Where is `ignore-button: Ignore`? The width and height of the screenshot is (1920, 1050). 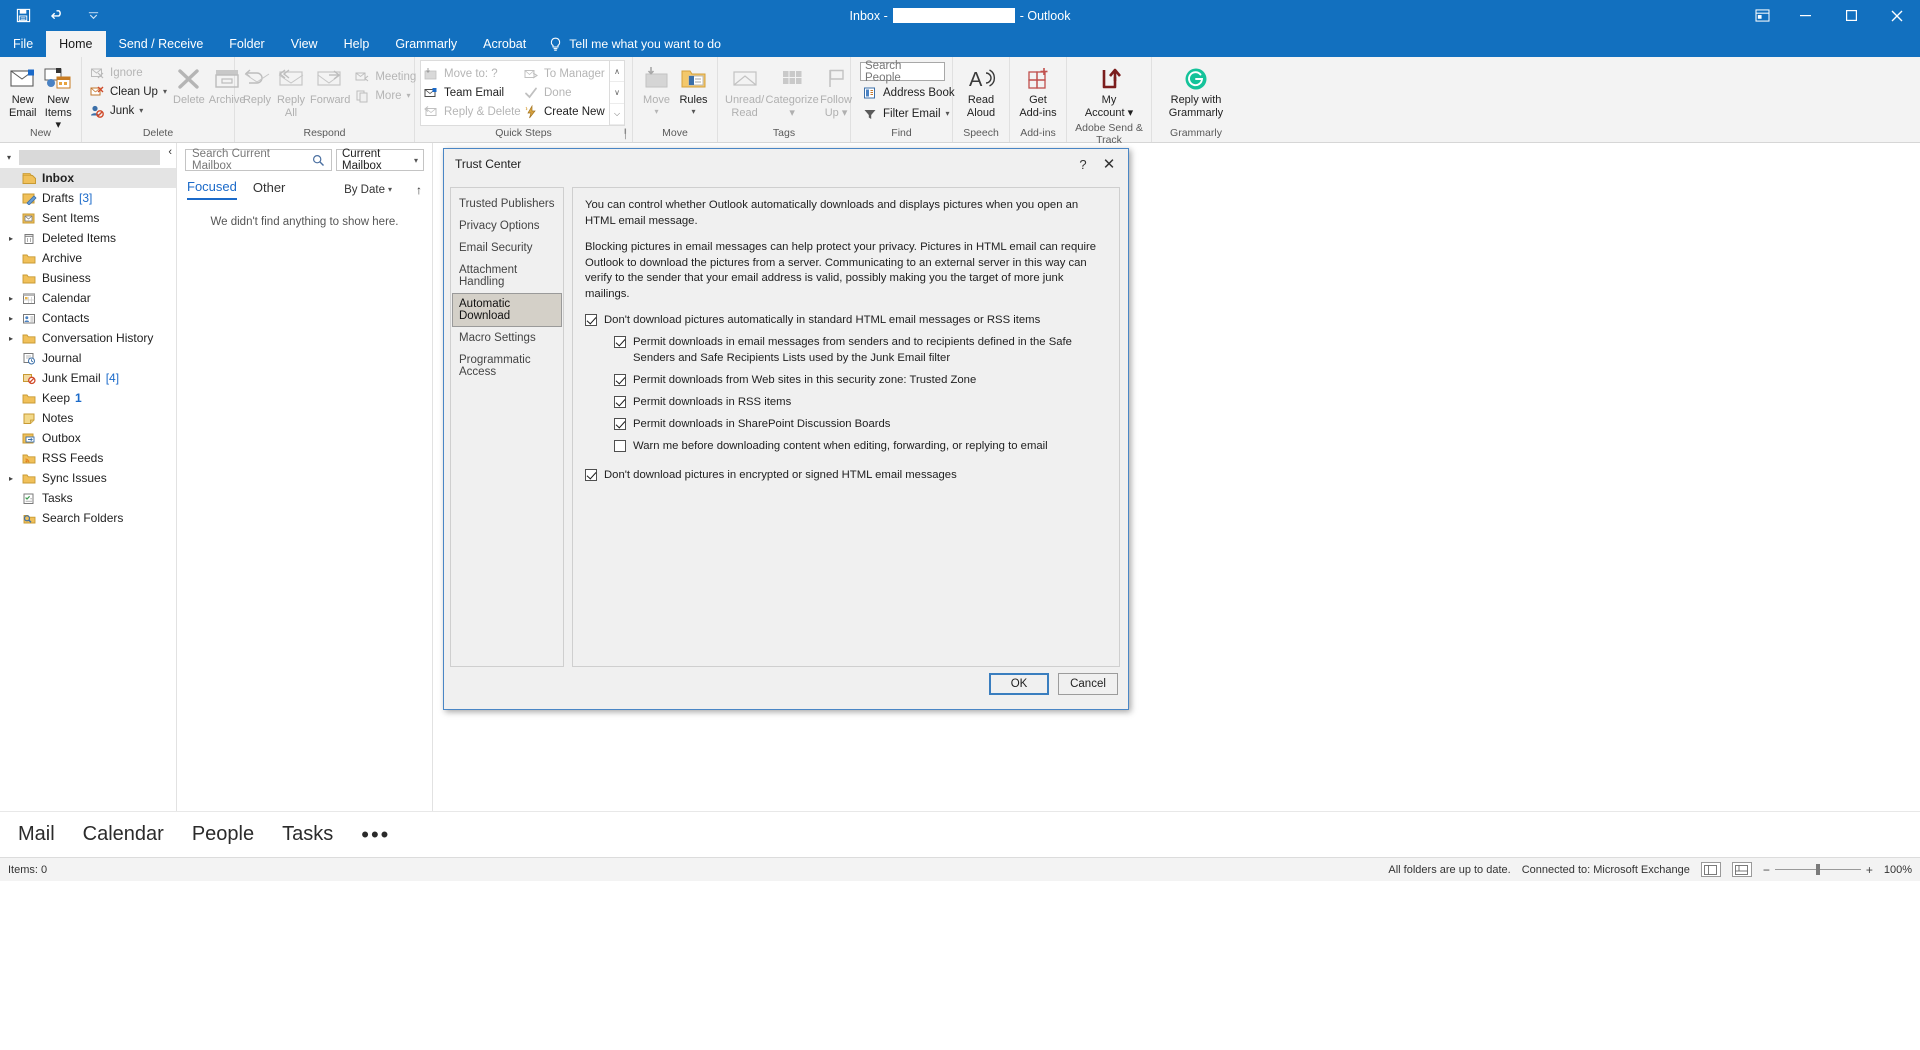
ignore-button: Ignore is located at coordinates (129, 72).